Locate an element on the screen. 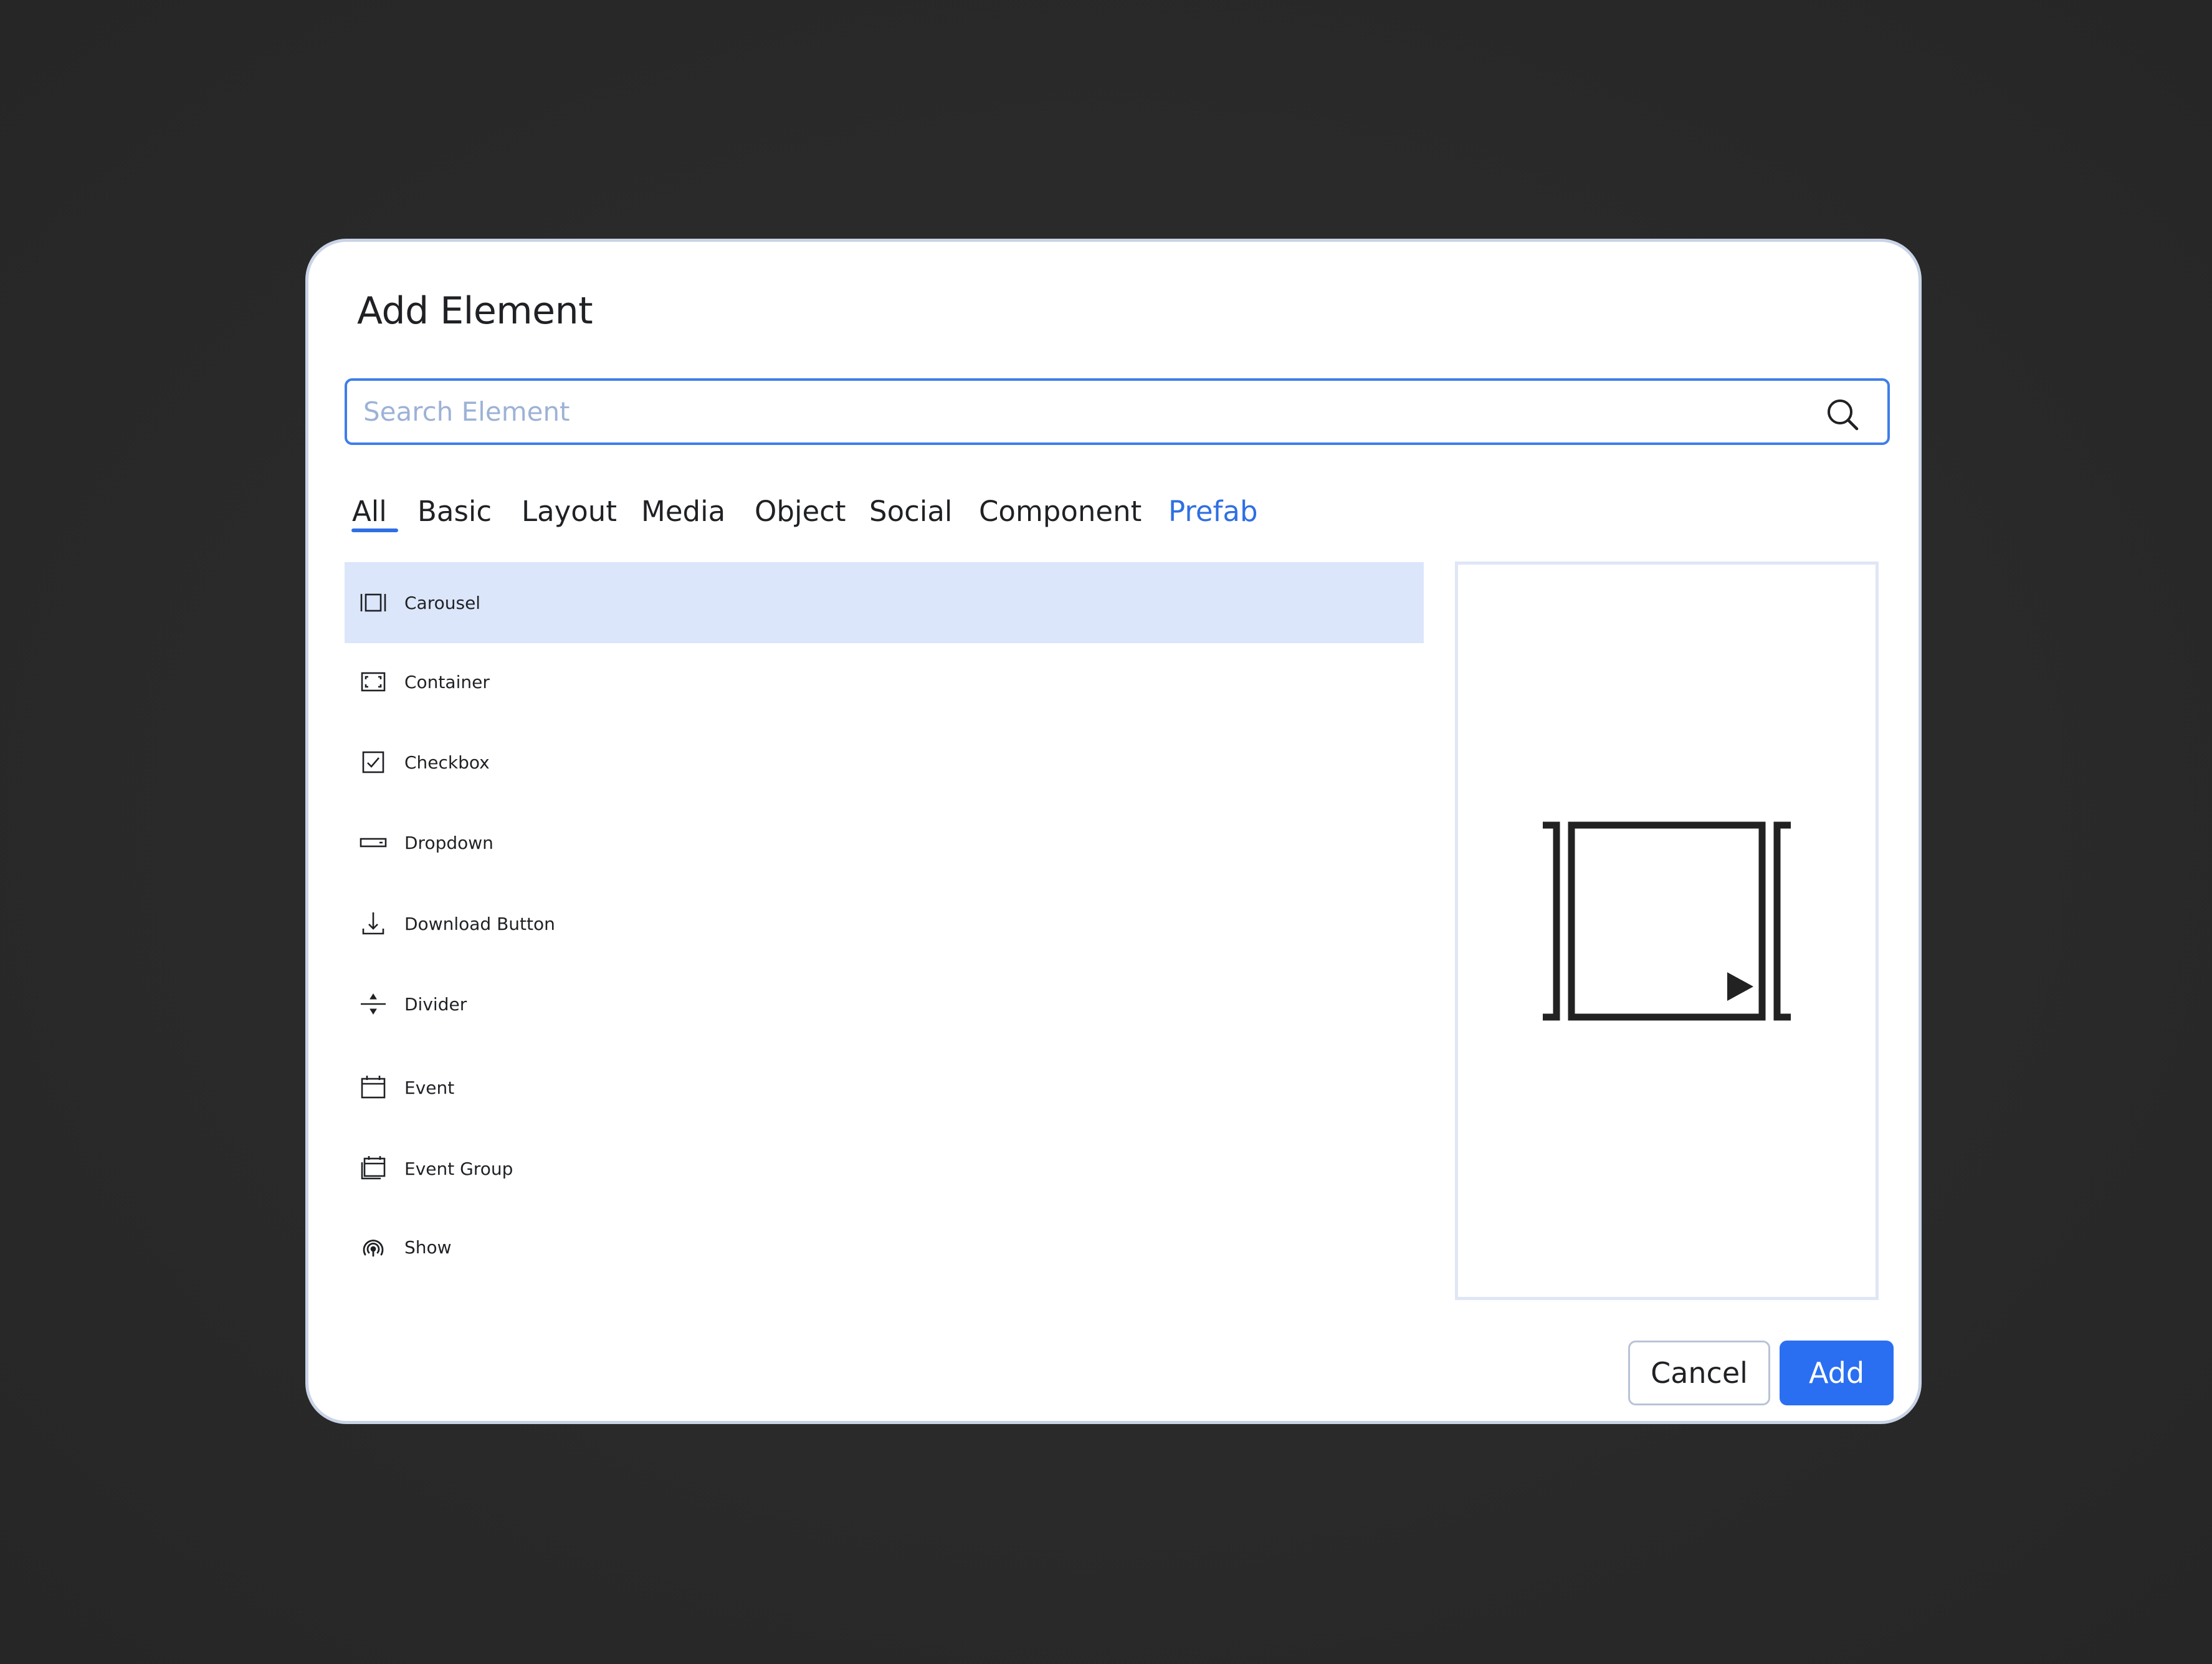  list-item-event: Event is located at coordinates (884, 1087).